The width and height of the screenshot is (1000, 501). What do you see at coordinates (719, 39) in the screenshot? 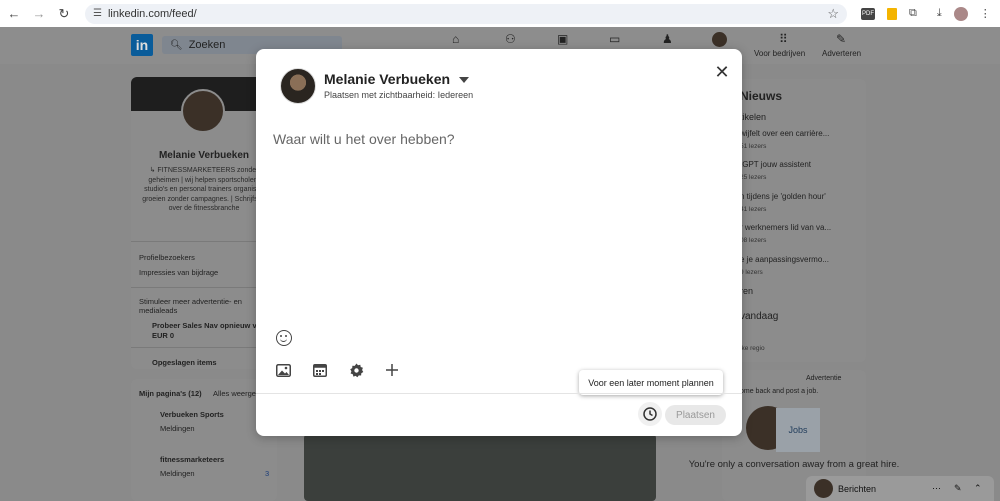
I see `me-avatar` at bounding box center [719, 39].